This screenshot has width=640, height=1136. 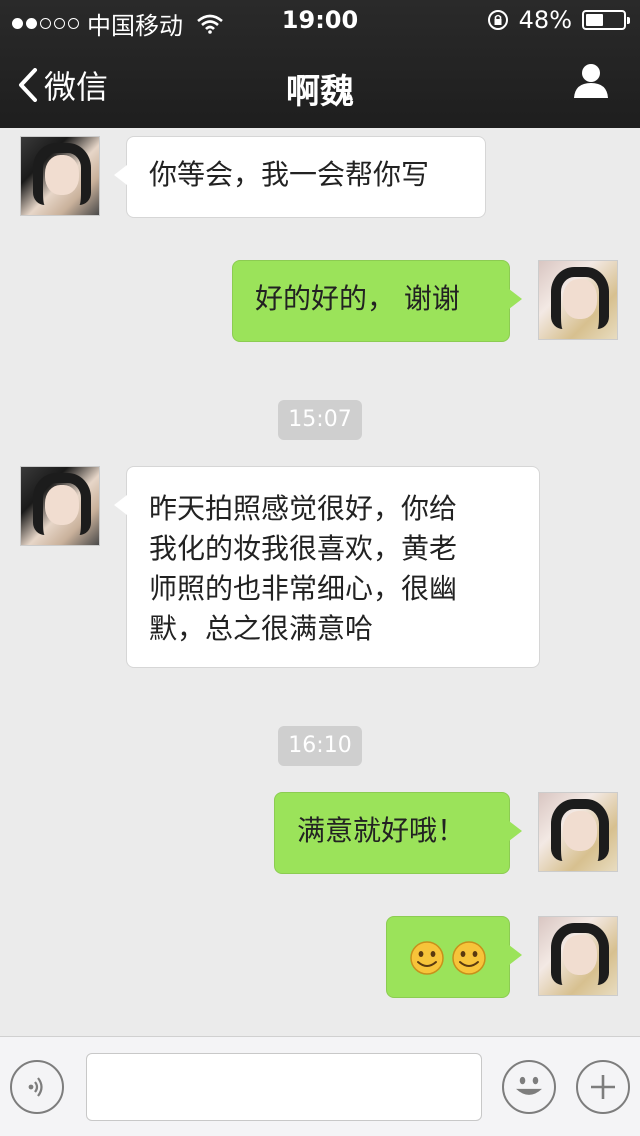 I want to click on plus-icon, so click(x=603, y=1087).